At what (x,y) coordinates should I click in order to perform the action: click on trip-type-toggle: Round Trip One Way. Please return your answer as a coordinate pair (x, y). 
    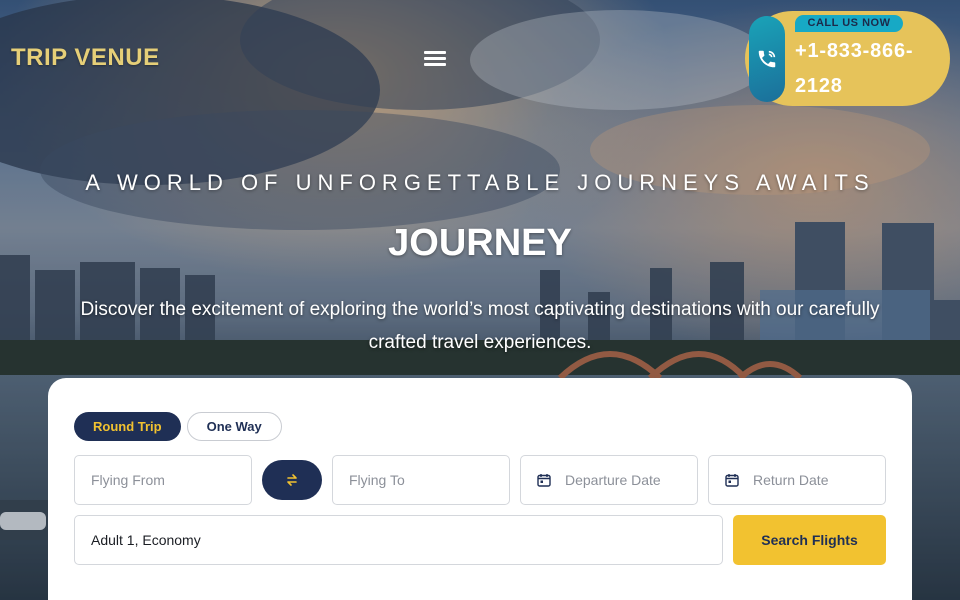
    Looking at the image, I should click on (178, 426).